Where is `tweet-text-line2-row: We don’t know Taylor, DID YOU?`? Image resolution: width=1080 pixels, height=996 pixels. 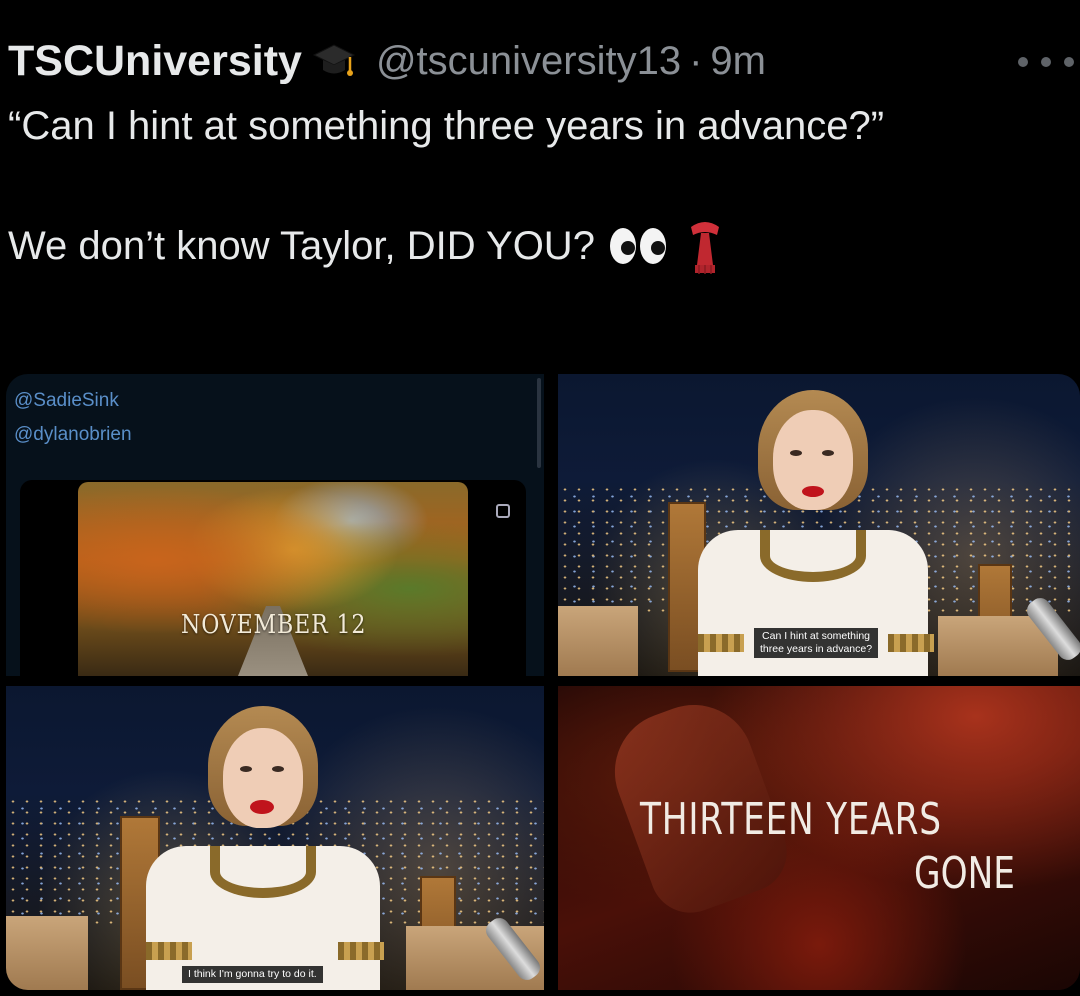 tweet-text-line2-row: We don’t know Taylor, DID YOU? is located at coordinates (533, 246).